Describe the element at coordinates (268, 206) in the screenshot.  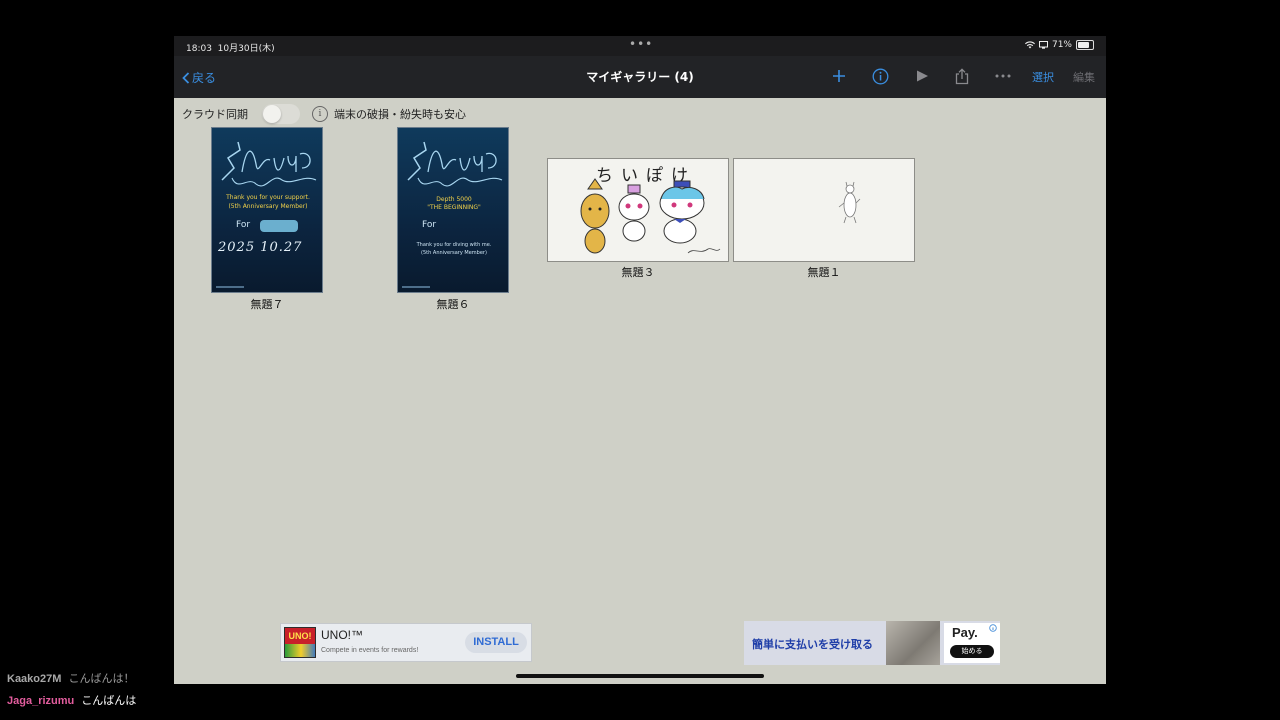
I see `card-line-2: (5th Anniversary Member)` at that location.